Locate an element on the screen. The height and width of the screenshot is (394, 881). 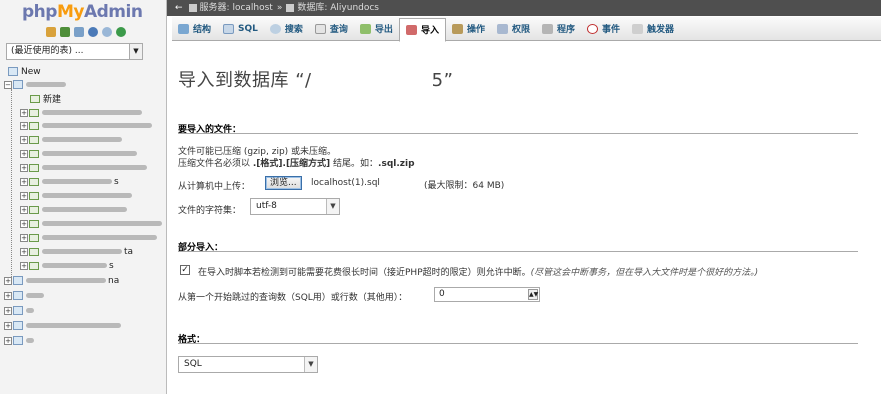
tab-export: 导出 is located at coordinates (376, 29).